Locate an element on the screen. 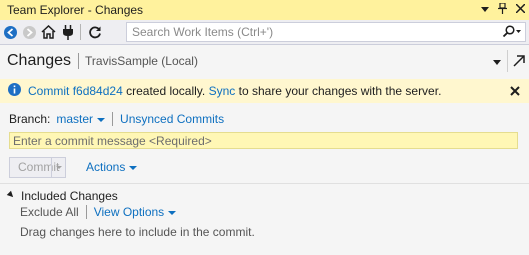 This screenshot has height=255, width=529. forward-icon is located at coordinates (29, 32).